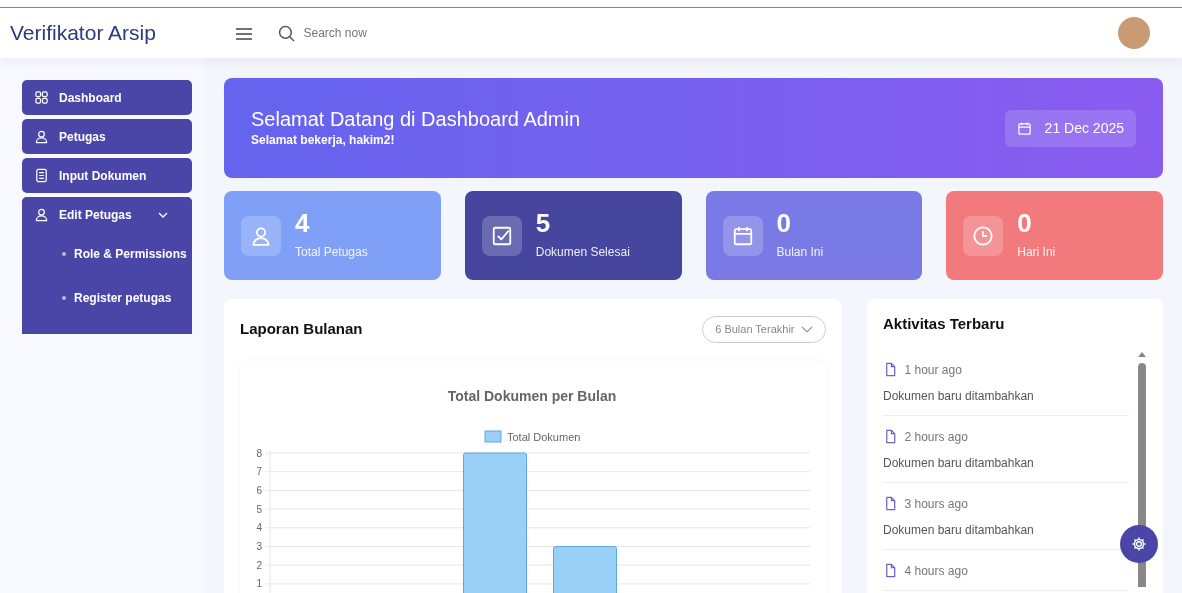 This screenshot has height=593, width=1182. Describe the element at coordinates (1070, 128) in the screenshot. I see `date-badge: 21 Dec 2025` at that location.